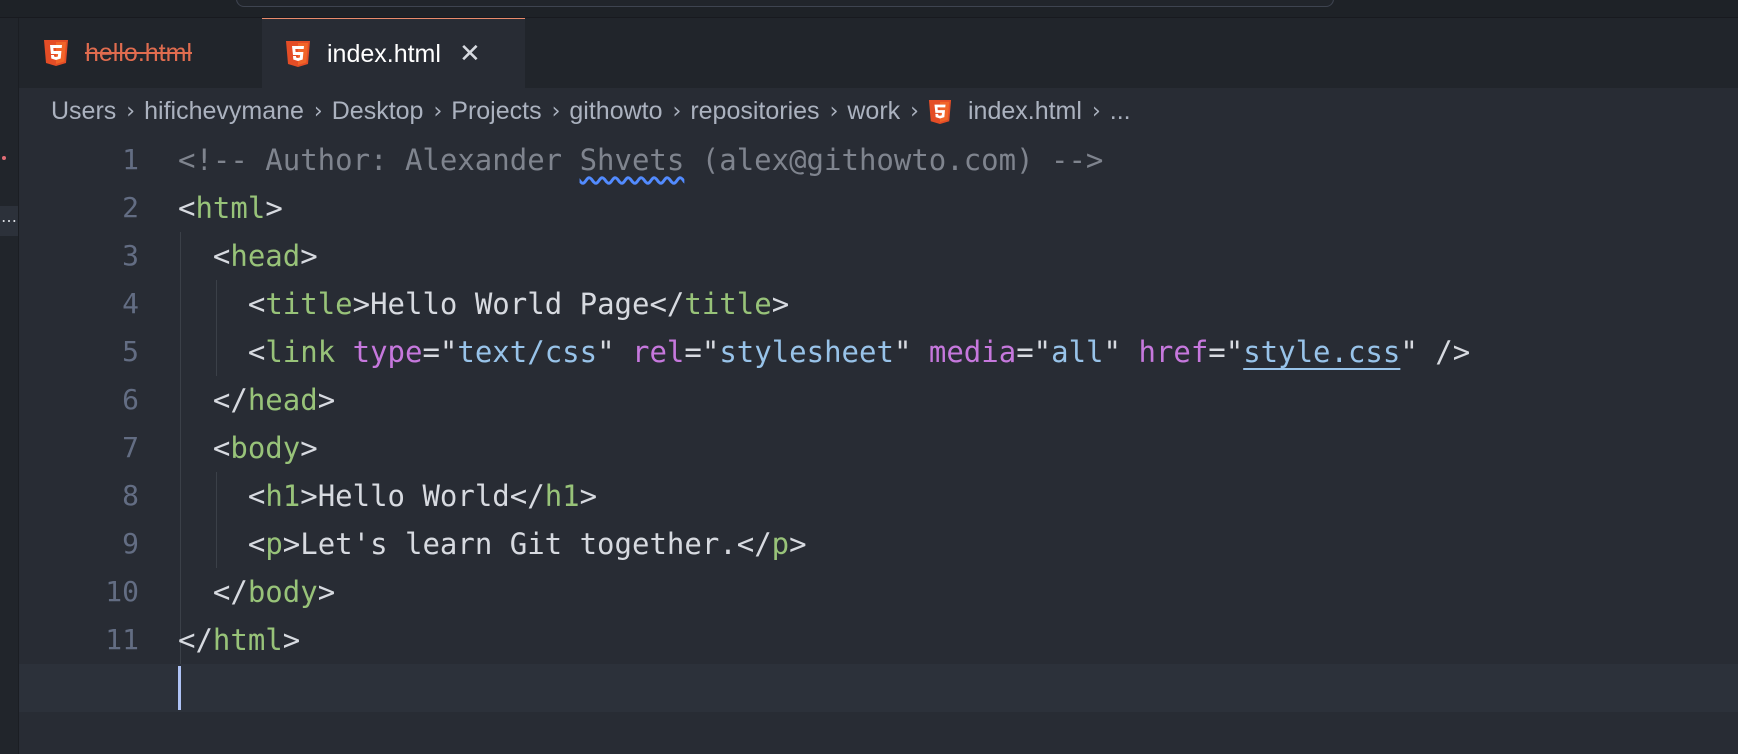 The height and width of the screenshot is (754, 1738). Describe the element at coordinates (527, 352) in the screenshot. I see `attribute-value: text/css` at that location.